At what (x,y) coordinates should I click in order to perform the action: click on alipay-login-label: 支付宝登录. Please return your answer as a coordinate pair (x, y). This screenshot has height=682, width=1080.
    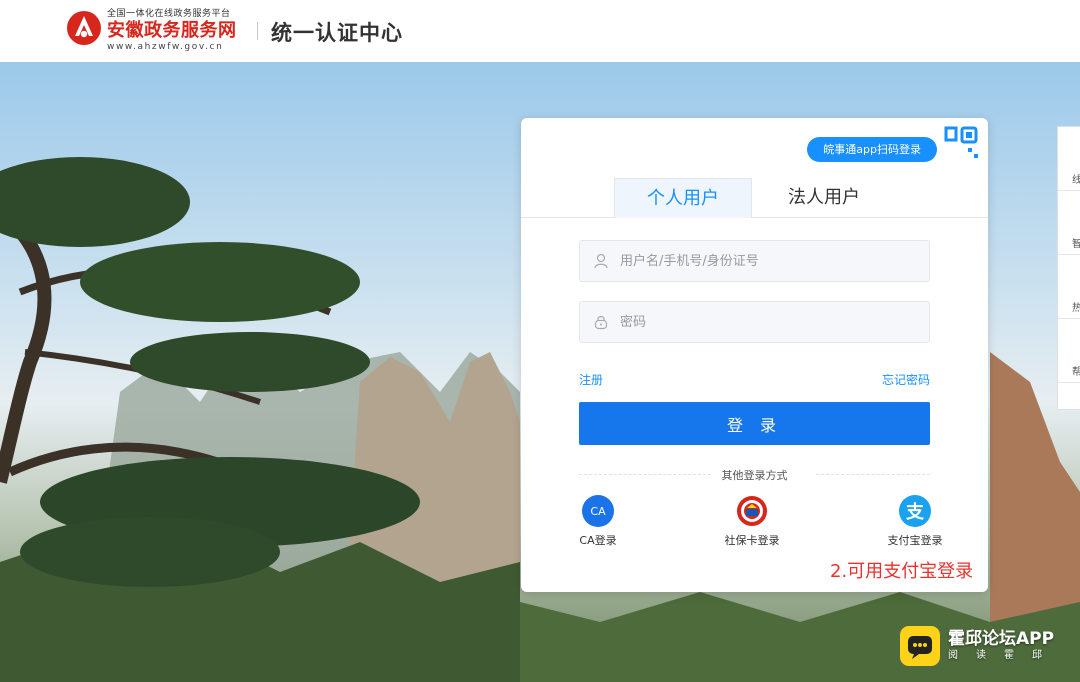
    Looking at the image, I should click on (915, 540).